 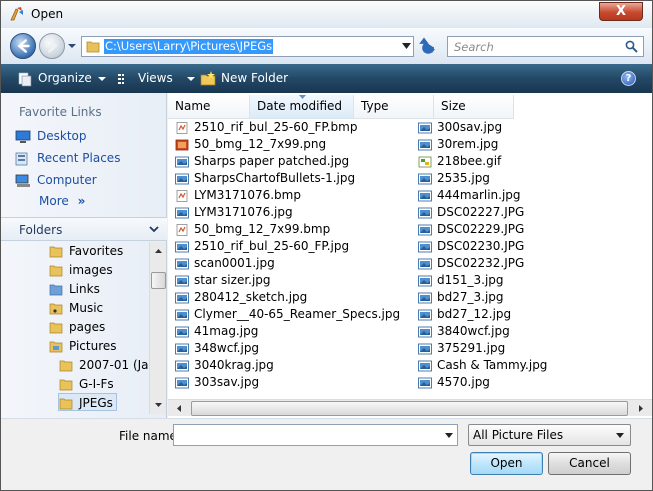 I want to click on file-item: 3840wcf.jpg, so click(x=464, y=331).